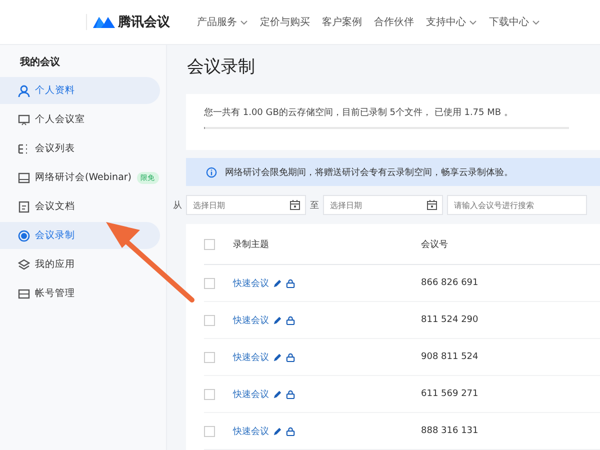  Describe the element at coordinates (285, 22) in the screenshot. I see `nav-link: 定价与购买` at that location.